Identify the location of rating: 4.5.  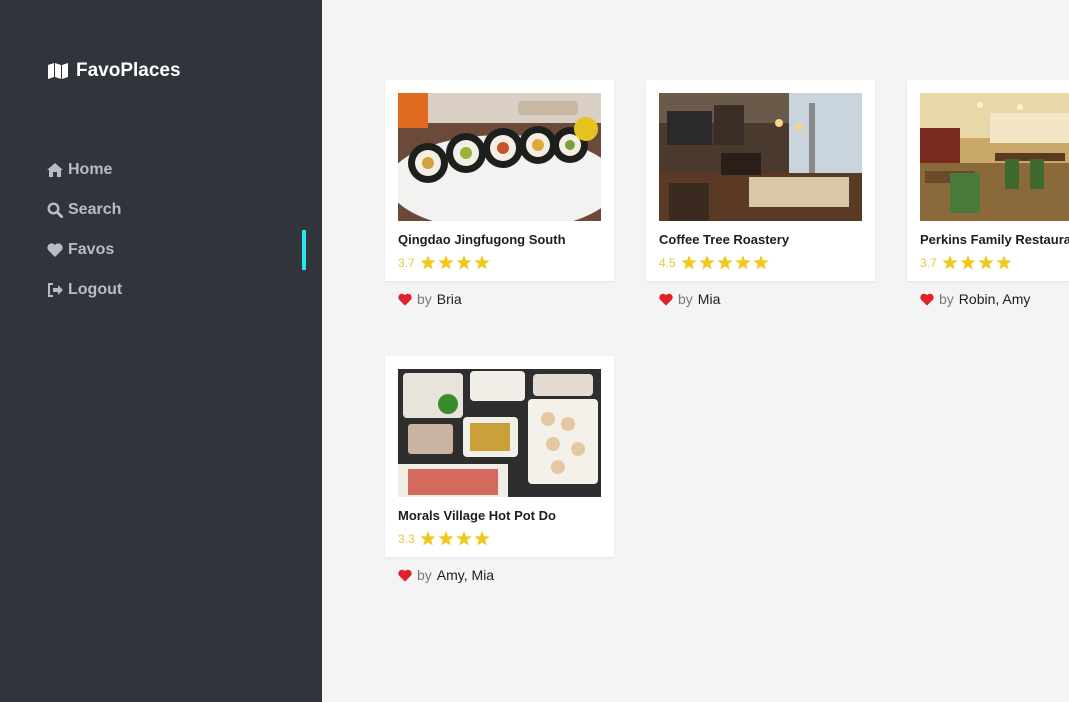
(715, 262).